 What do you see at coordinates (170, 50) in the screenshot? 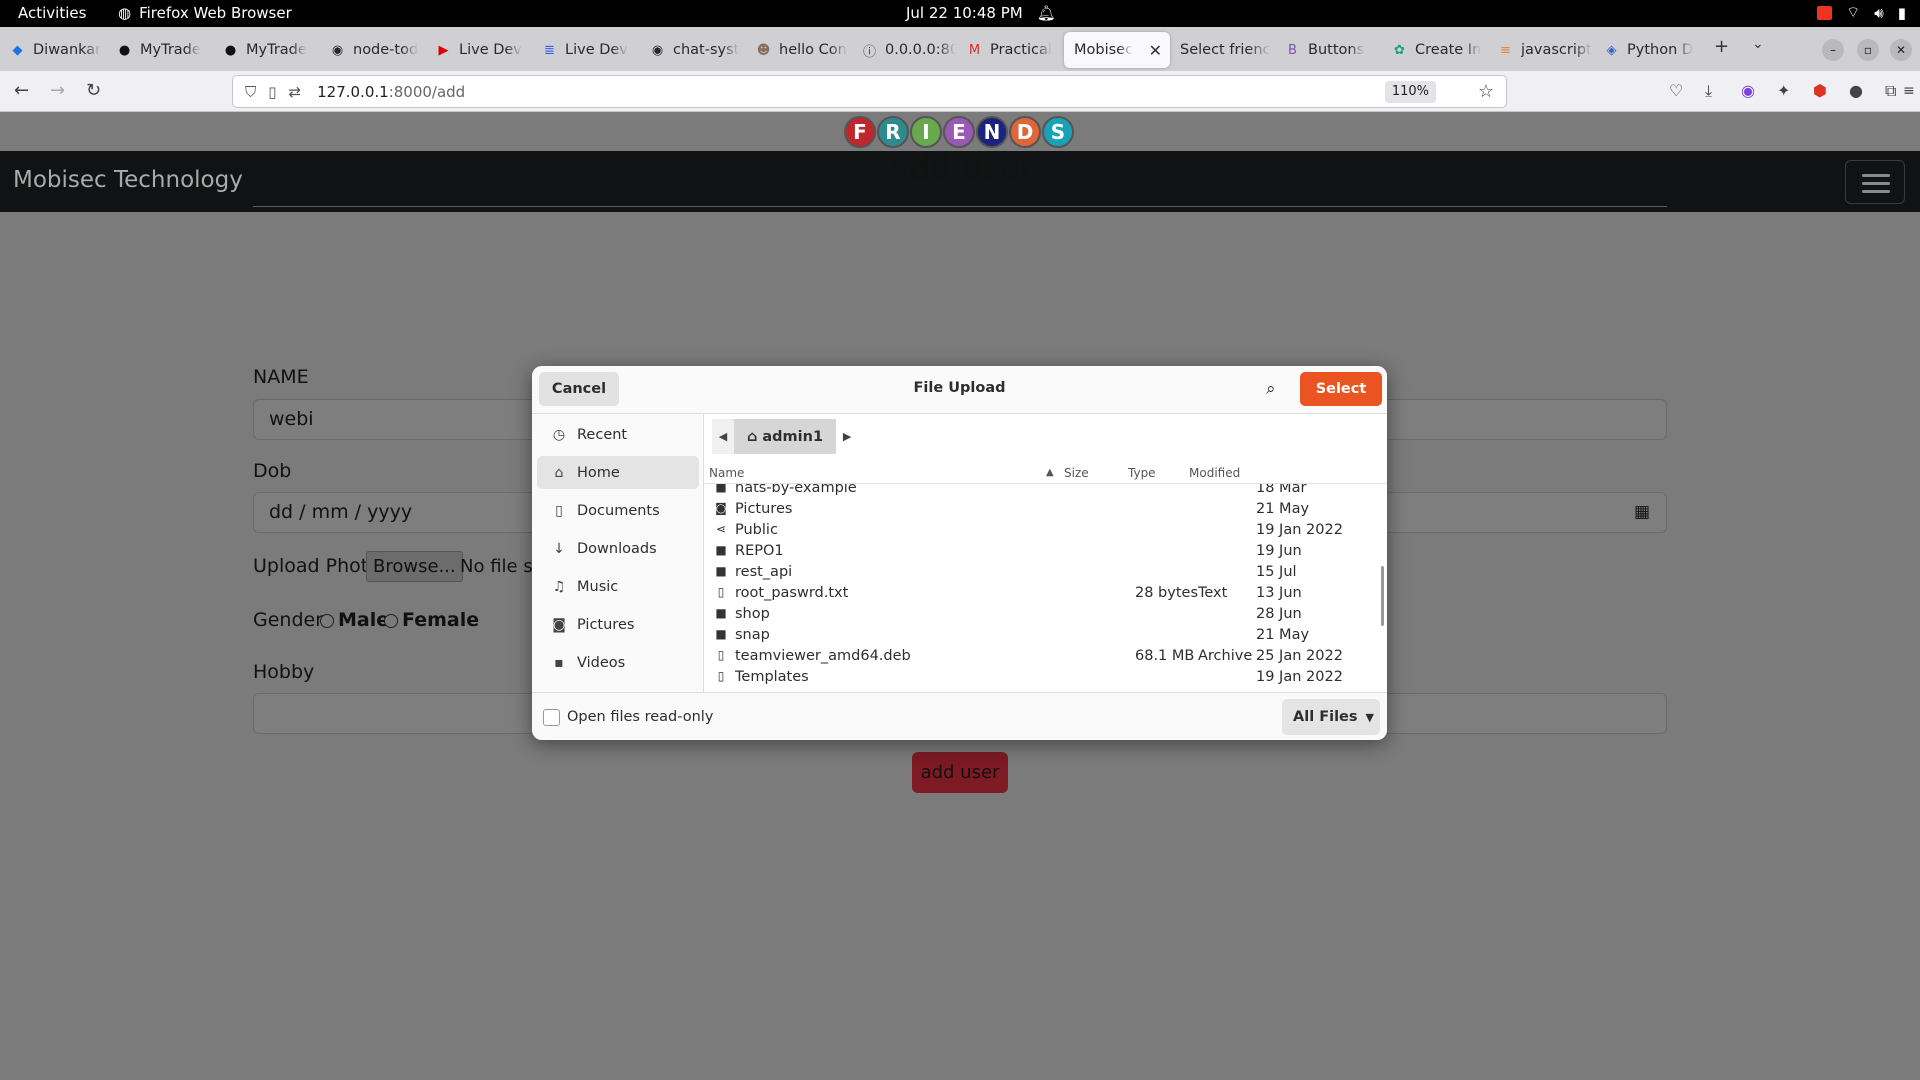
I see `tab-label: MyTrade` at bounding box center [170, 50].